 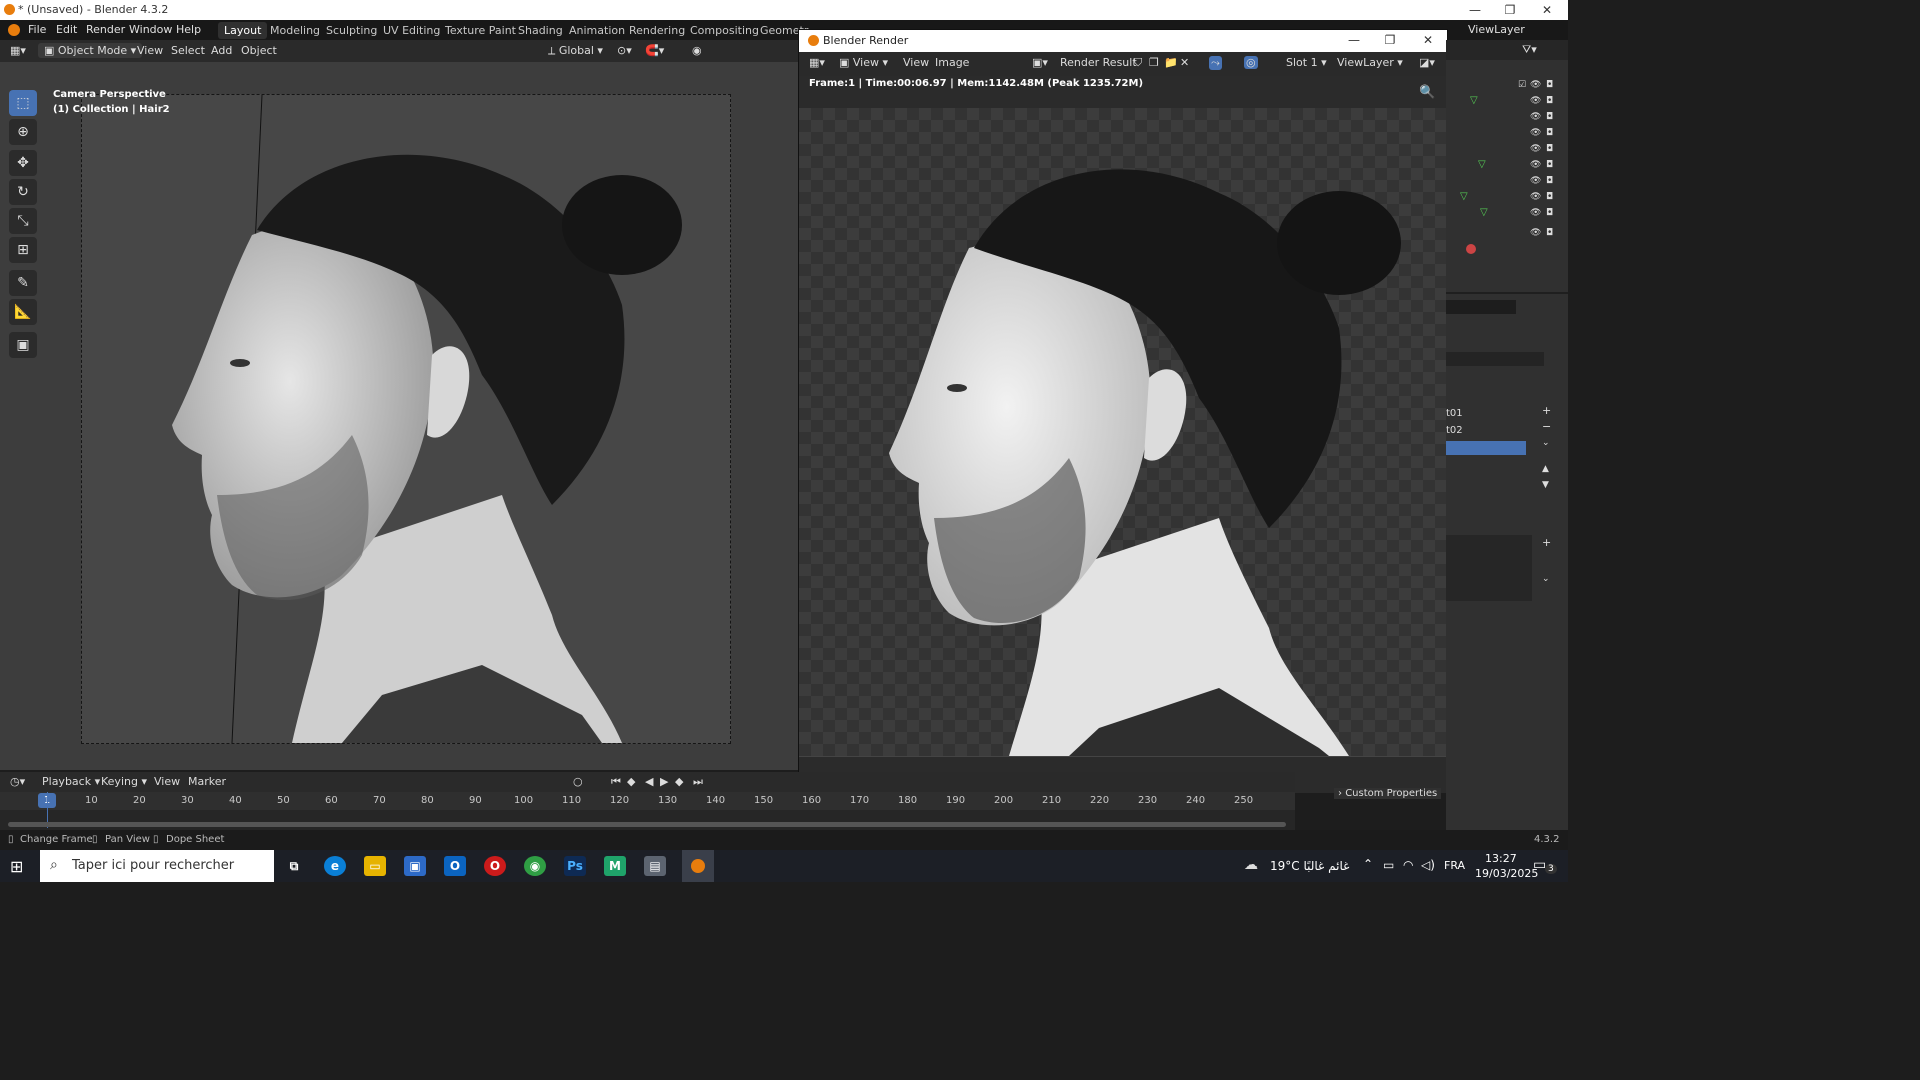 What do you see at coordinates (1539, 865) in the screenshot?
I see `notification-icon: ▭` at bounding box center [1539, 865].